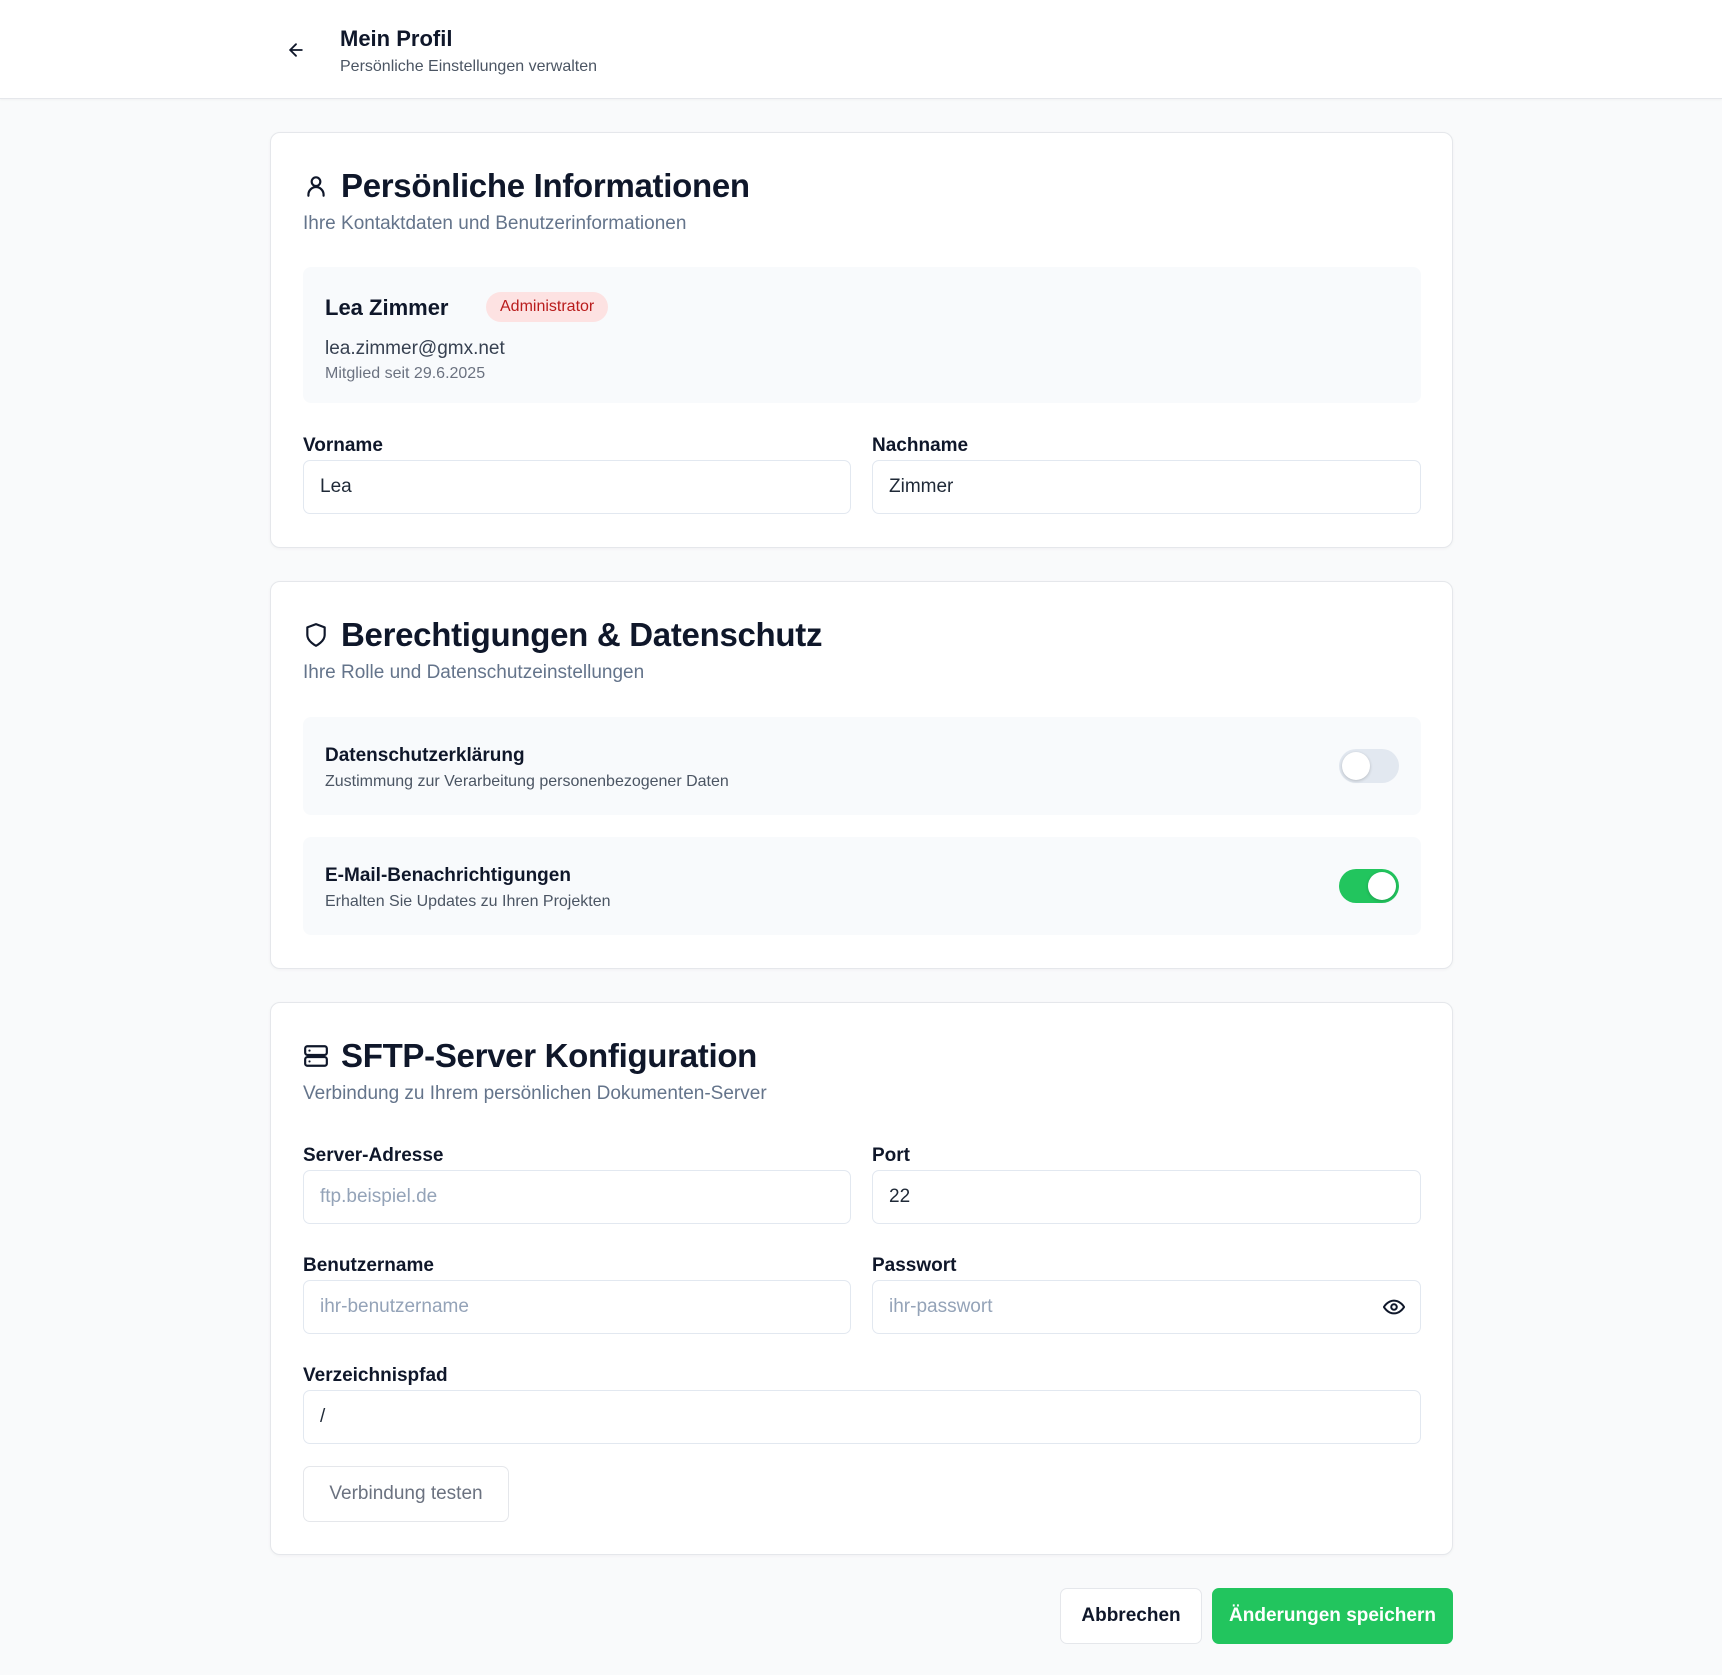 This screenshot has width=1722, height=1675. What do you see at coordinates (577, 1307) in the screenshot?
I see `username-input` at bounding box center [577, 1307].